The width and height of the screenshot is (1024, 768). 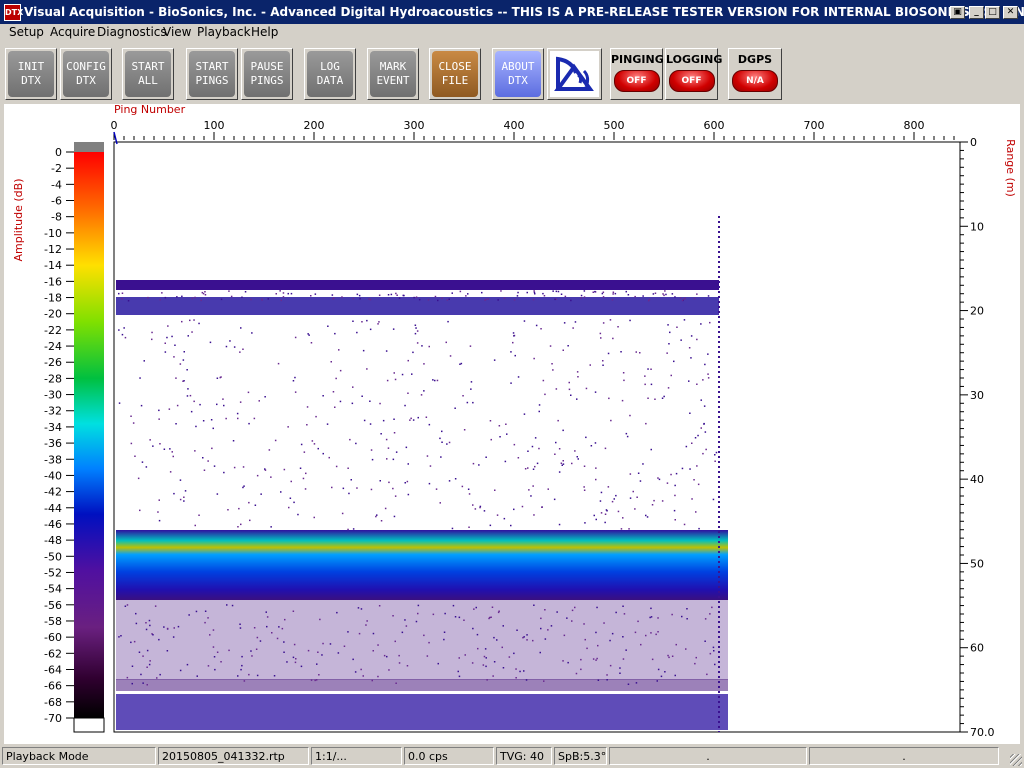 I want to click on button-line2: FILE, so click(x=455, y=80).